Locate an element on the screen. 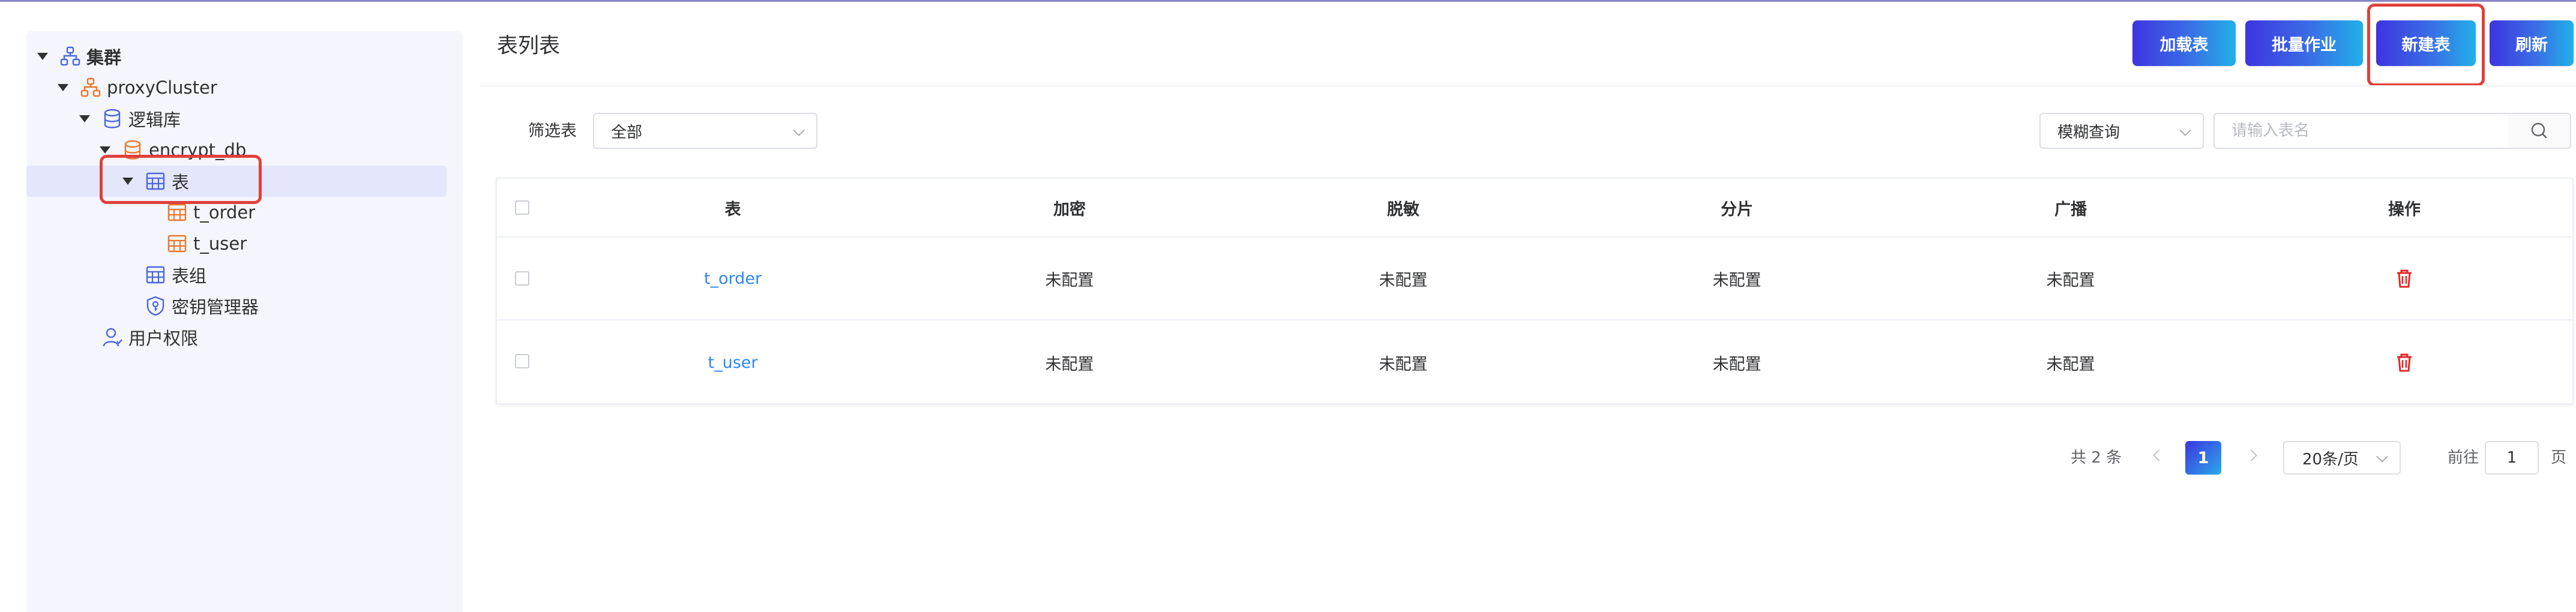 This screenshot has height=612, width=2576. tree-item-label: 集群 is located at coordinates (104, 58).